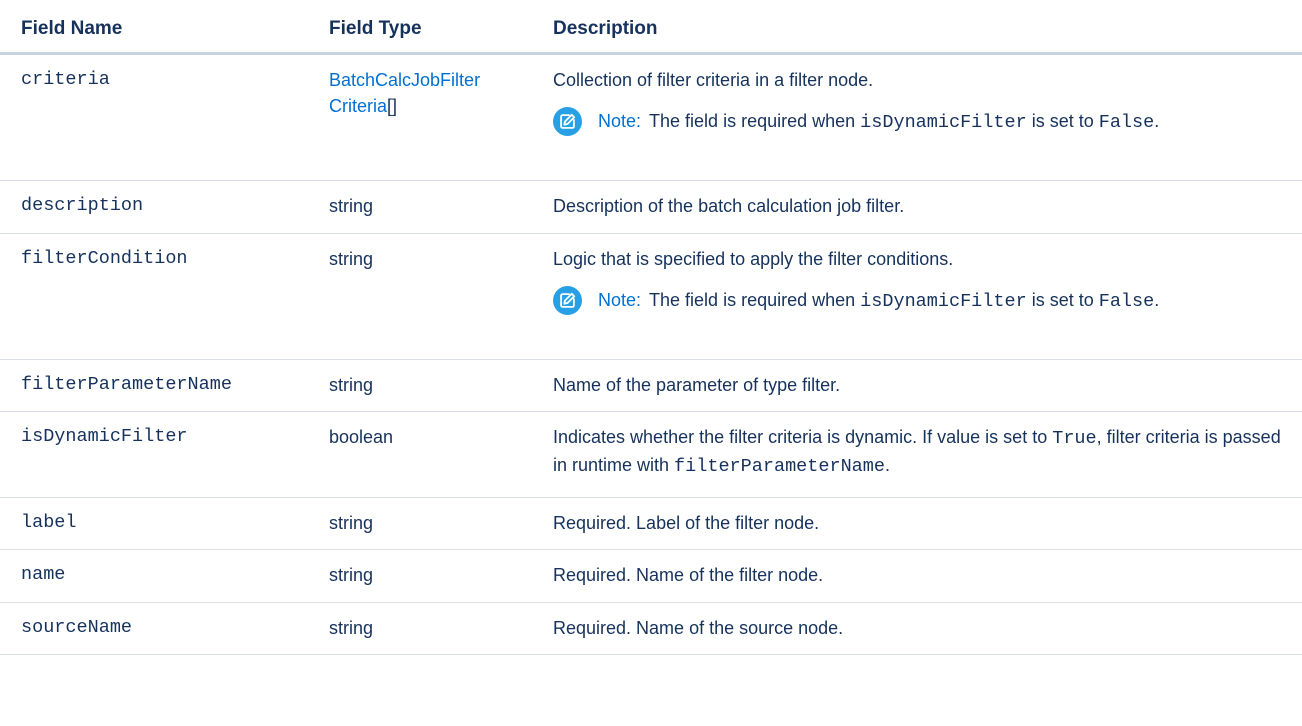  I want to click on header-description: Description, so click(917, 27).